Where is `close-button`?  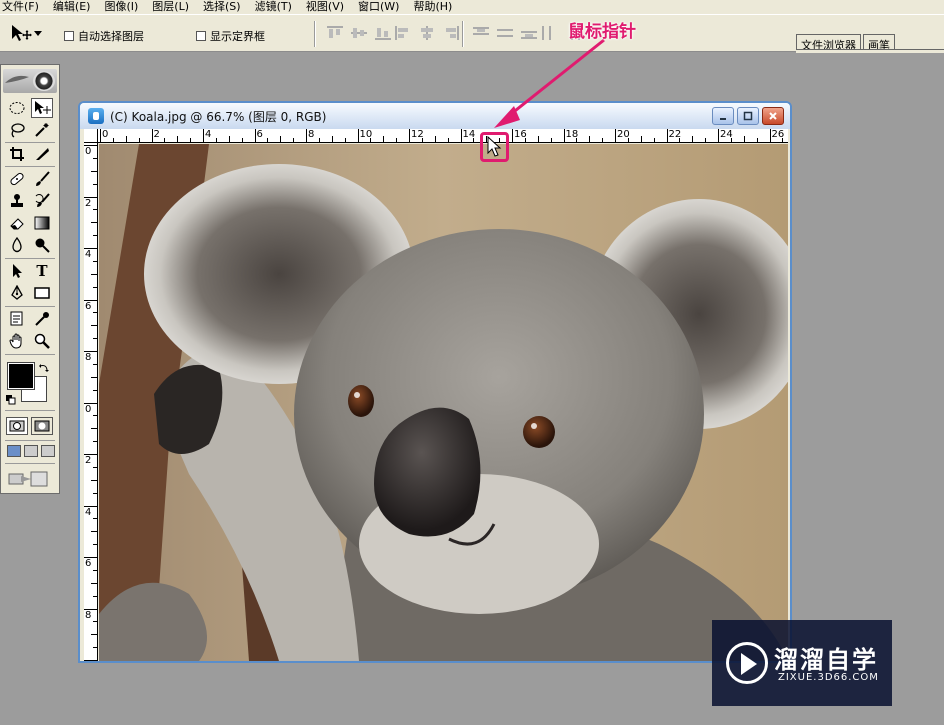 close-button is located at coordinates (773, 116).